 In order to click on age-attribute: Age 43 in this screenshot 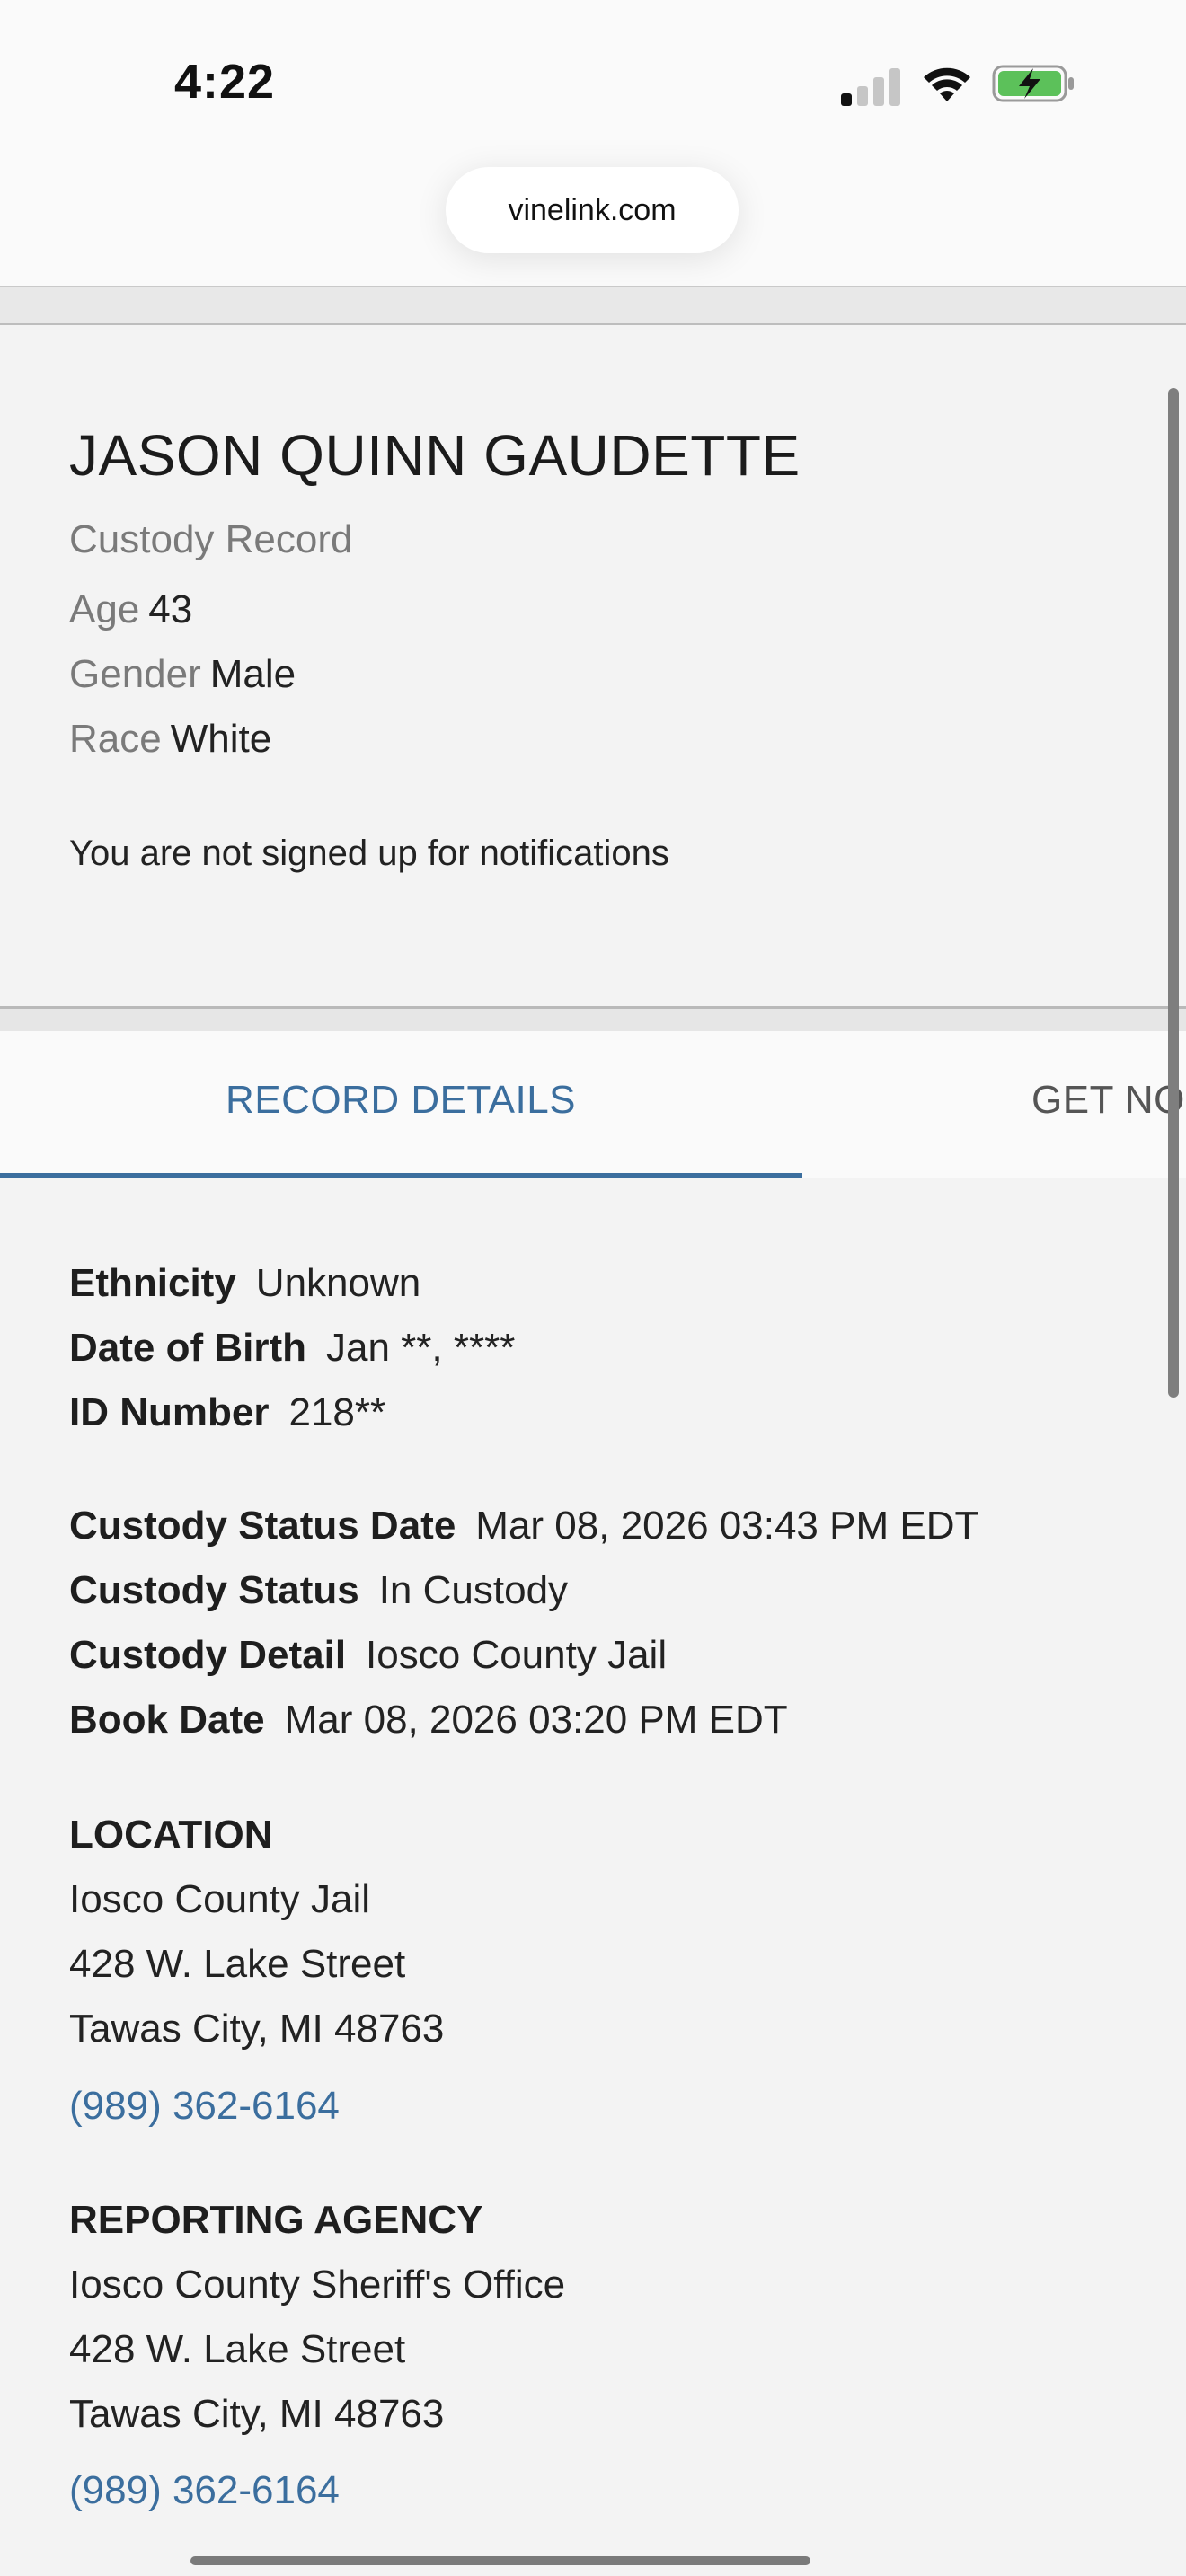, I will do `click(130, 609)`.